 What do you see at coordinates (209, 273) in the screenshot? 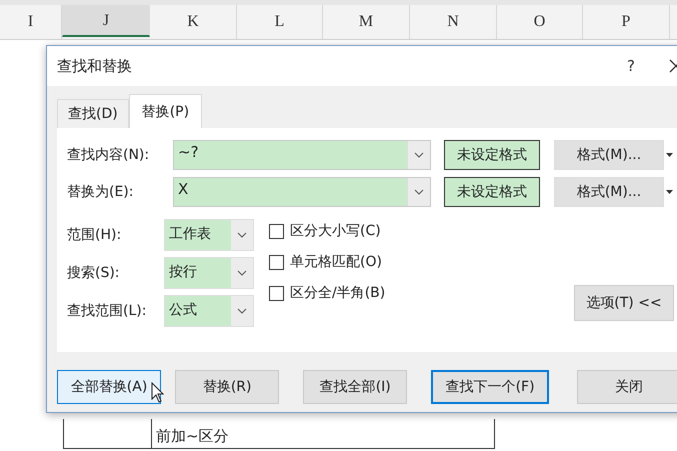
I see `dropdown: 按行` at bounding box center [209, 273].